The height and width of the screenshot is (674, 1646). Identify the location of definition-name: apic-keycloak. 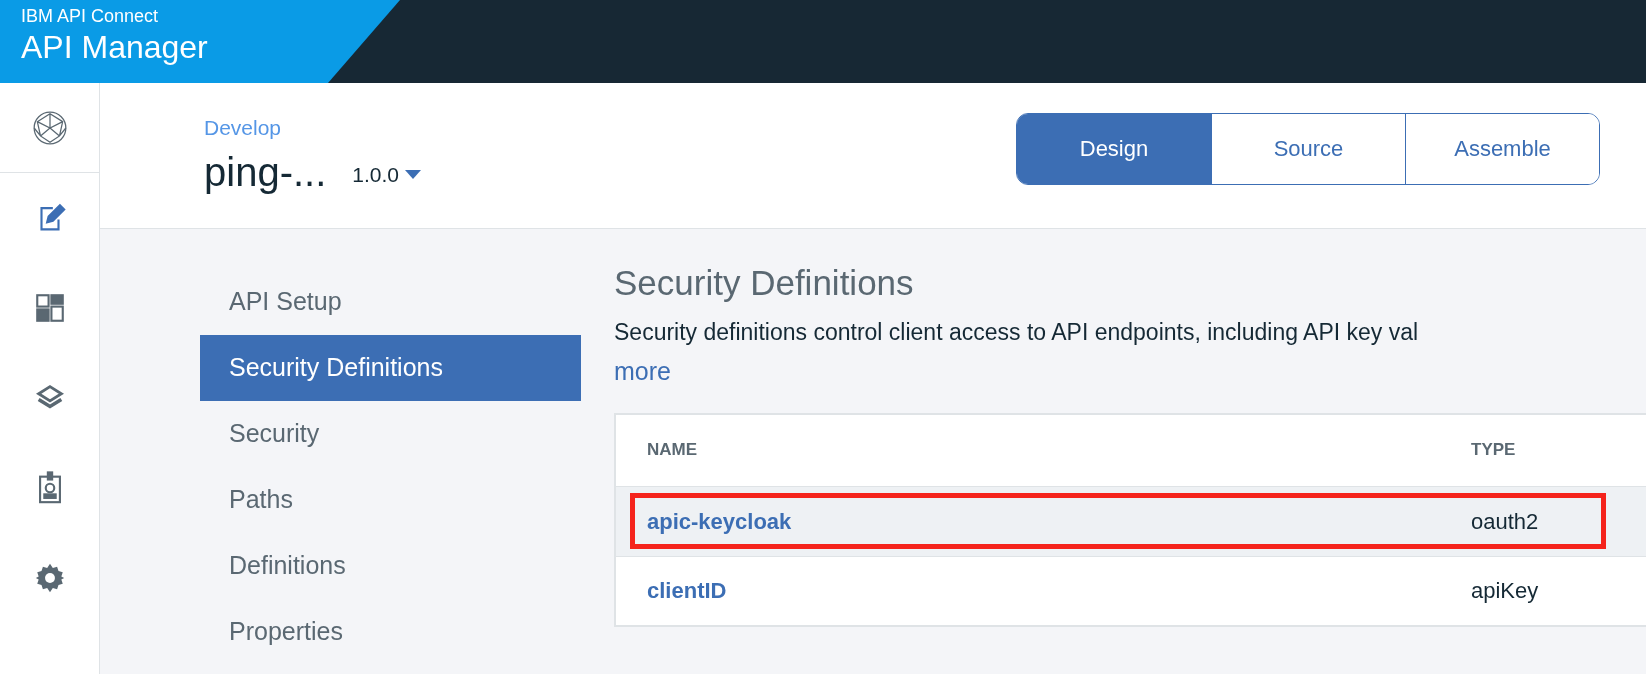
(1059, 521).